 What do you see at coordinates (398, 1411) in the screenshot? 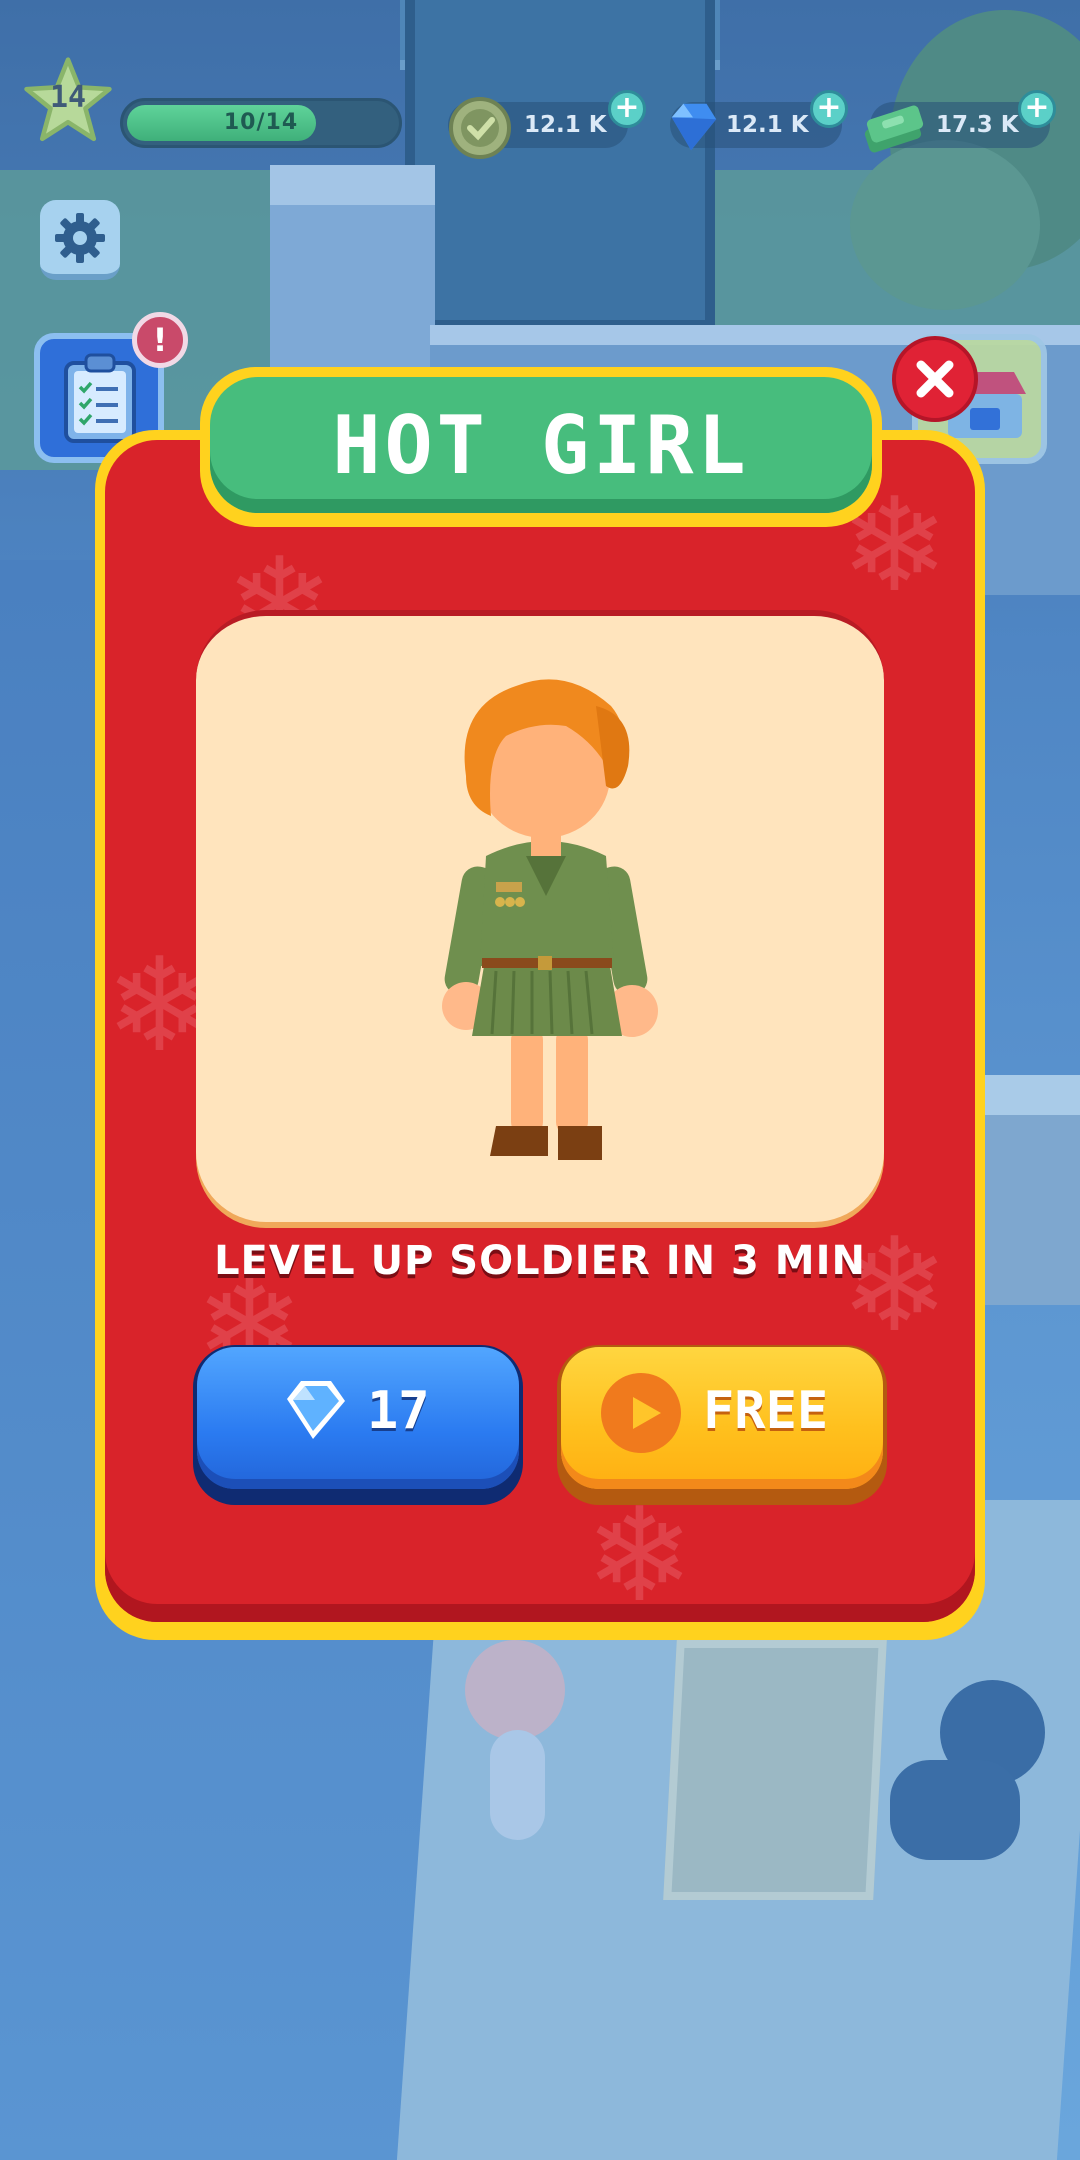
I see `gem-price: 17` at bounding box center [398, 1411].